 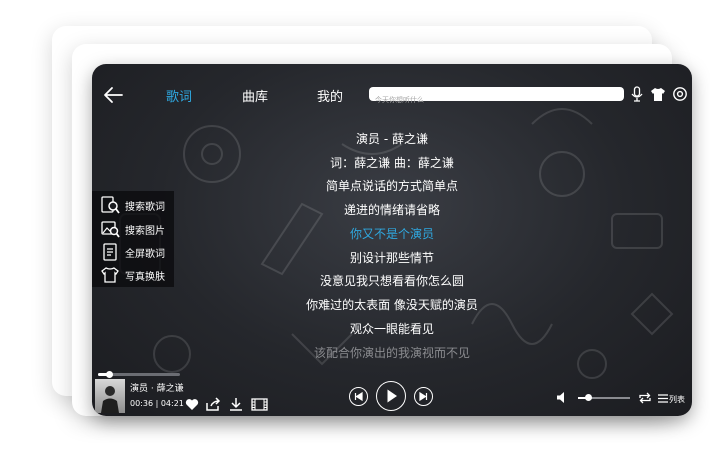 I want to click on lyric-line: 你难过的太表面 像没天赋的演员, so click(x=392, y=305).